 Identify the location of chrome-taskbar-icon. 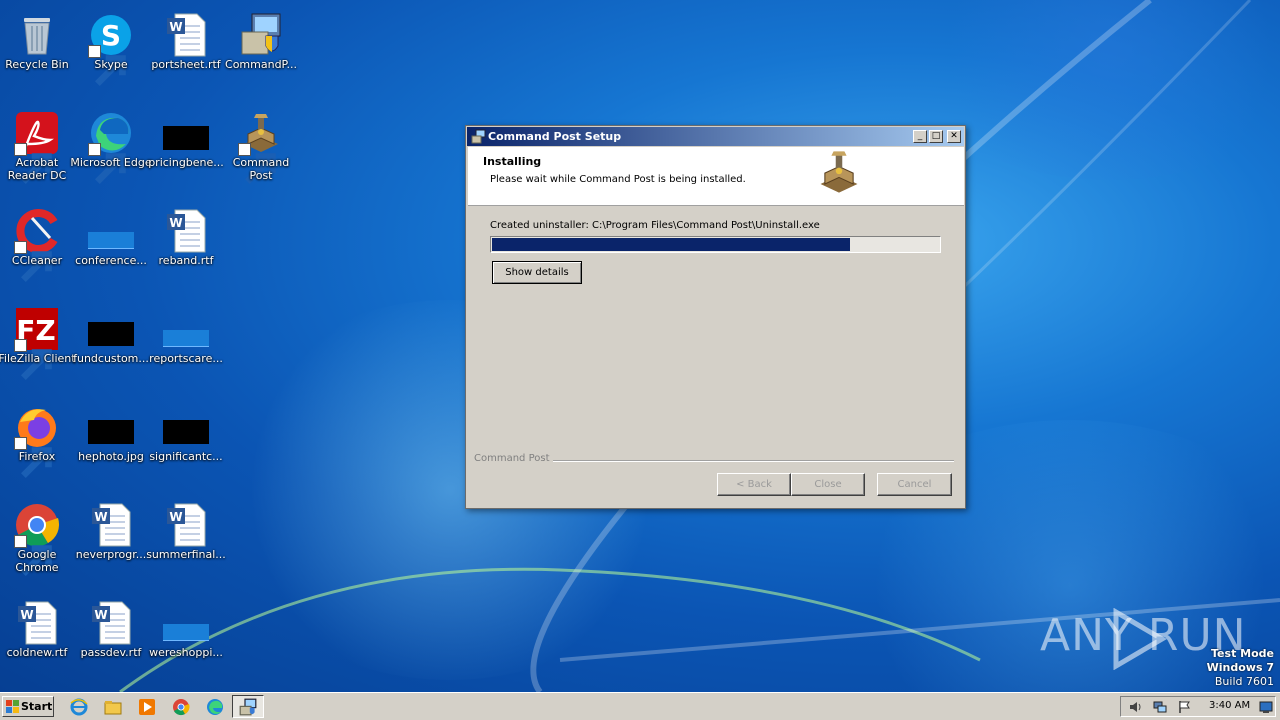
(181, 707).